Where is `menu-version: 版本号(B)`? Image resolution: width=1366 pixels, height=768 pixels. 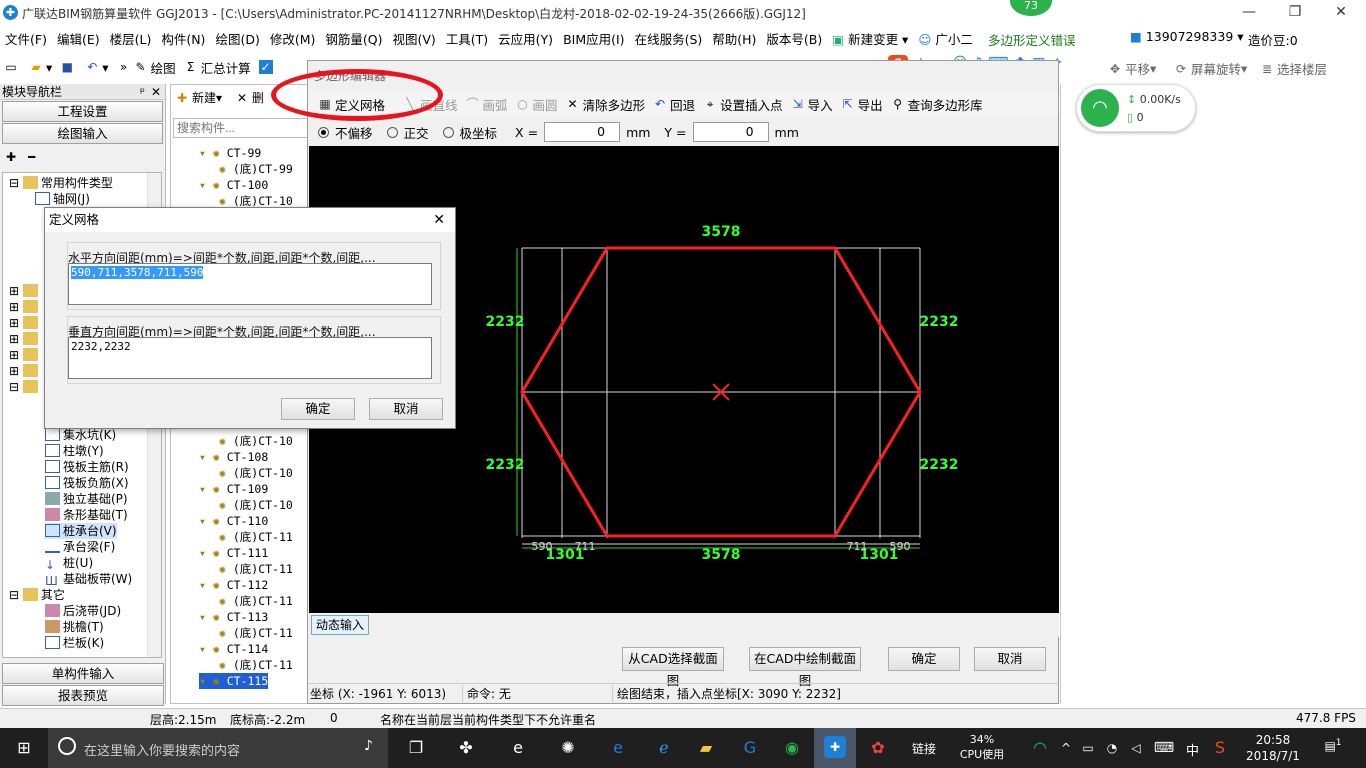
menu-version: 版本号(B) is located at coordinates (794, 38).